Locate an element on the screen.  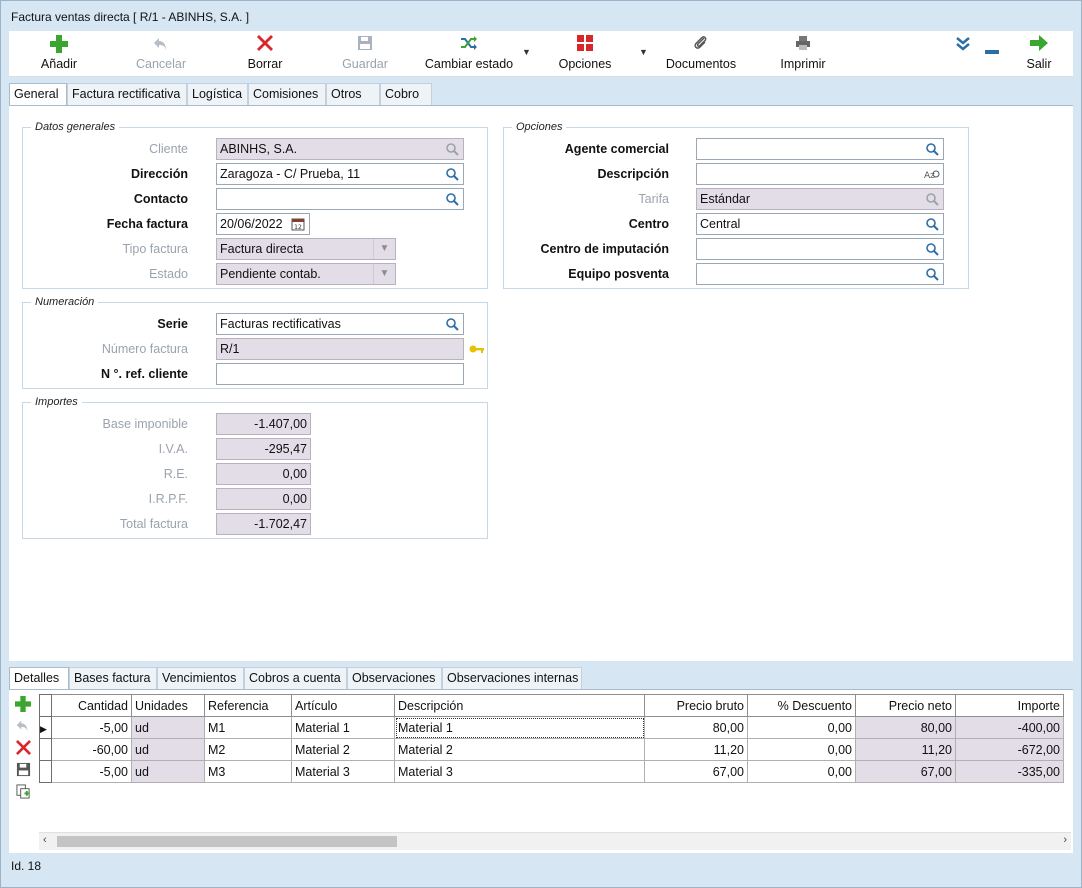
table-cell: M3 is located at coordinates (248, 771).